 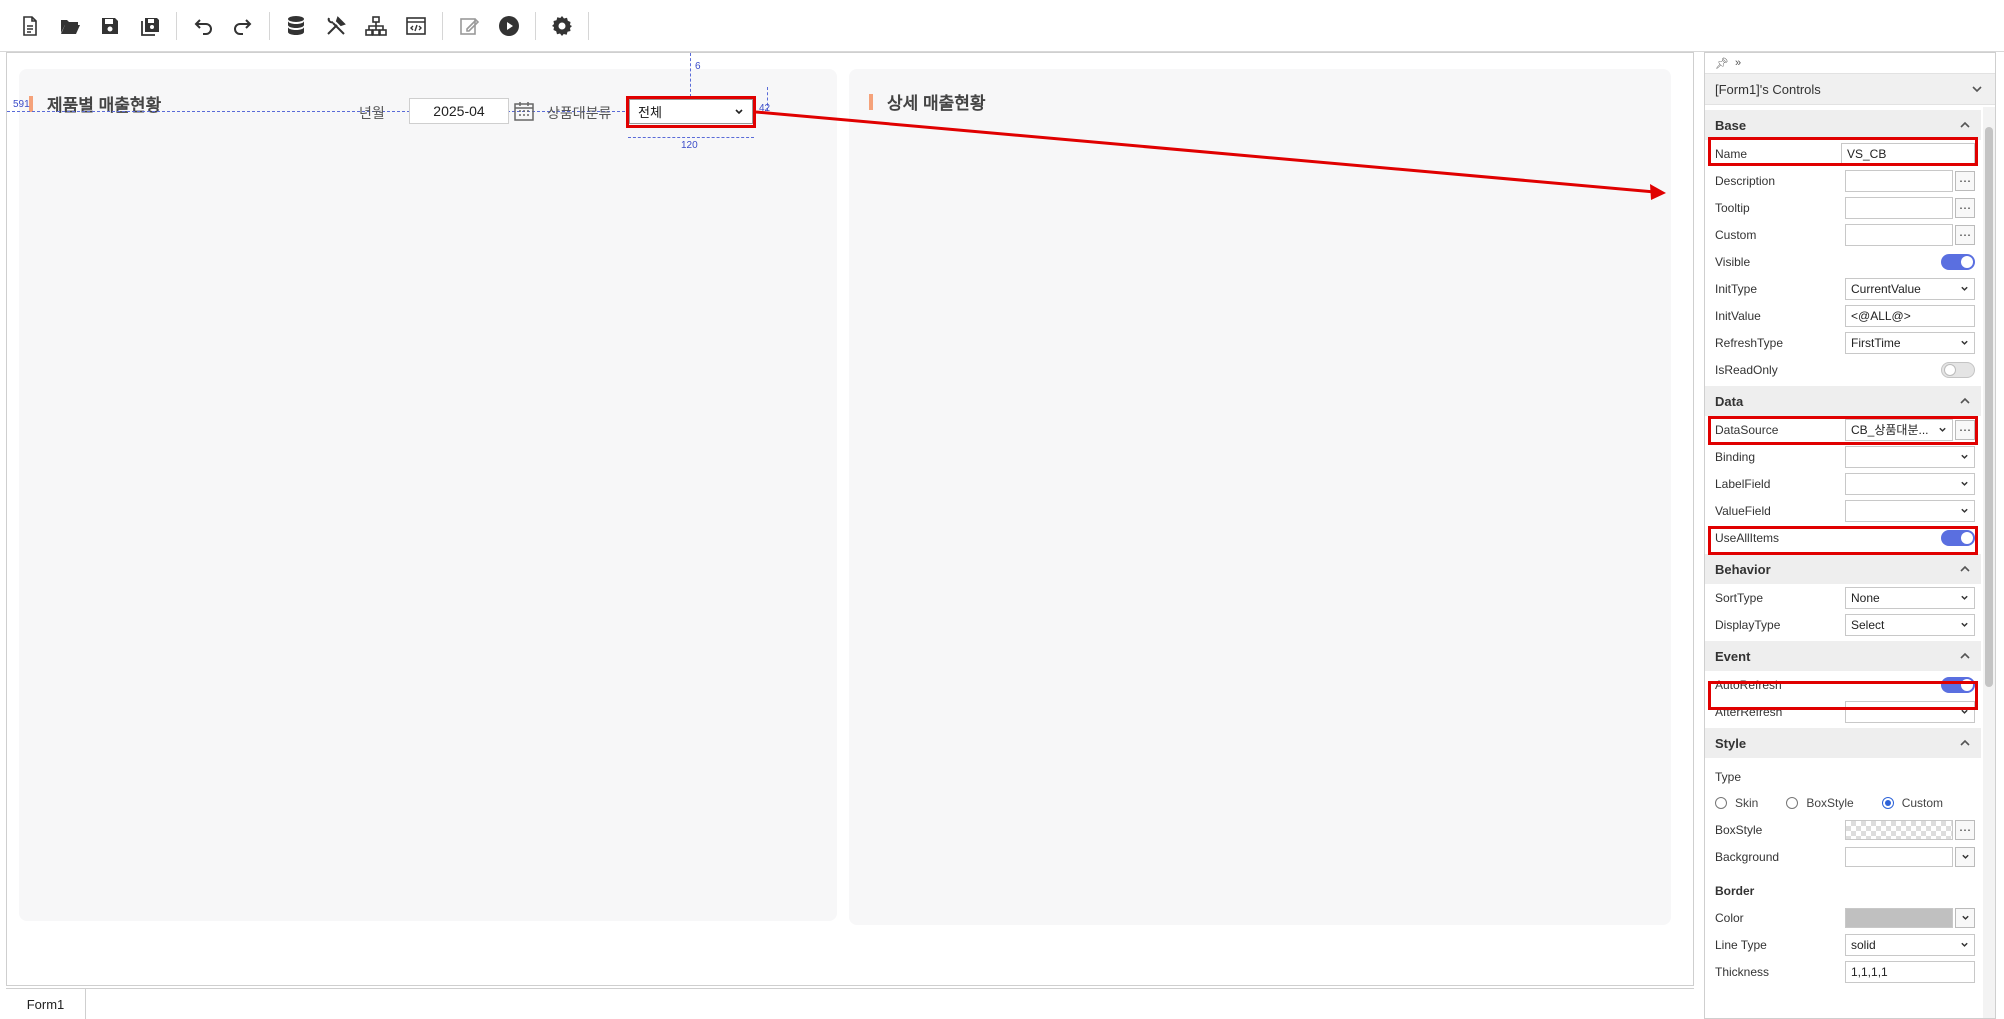 What do you see at coordinates (30, 26) in the screenshot?
I see `new-file-button` at bounding box center [30, 26].